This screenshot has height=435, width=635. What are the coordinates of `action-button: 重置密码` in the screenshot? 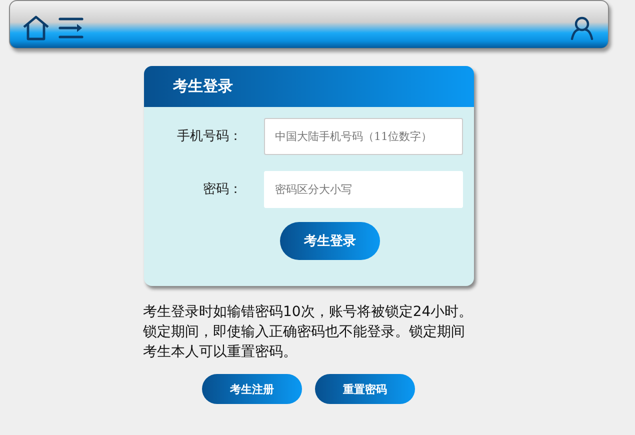 It's located at (365, 389).